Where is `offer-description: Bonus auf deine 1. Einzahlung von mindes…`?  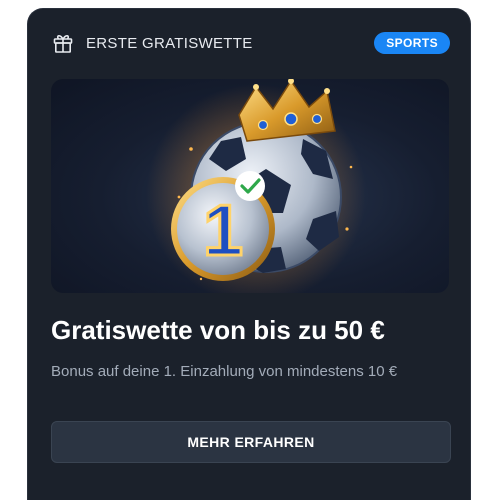 offer-description: Bonus auf deine 1. Einzahlung von mindes… is located at coordinates (224, 371).